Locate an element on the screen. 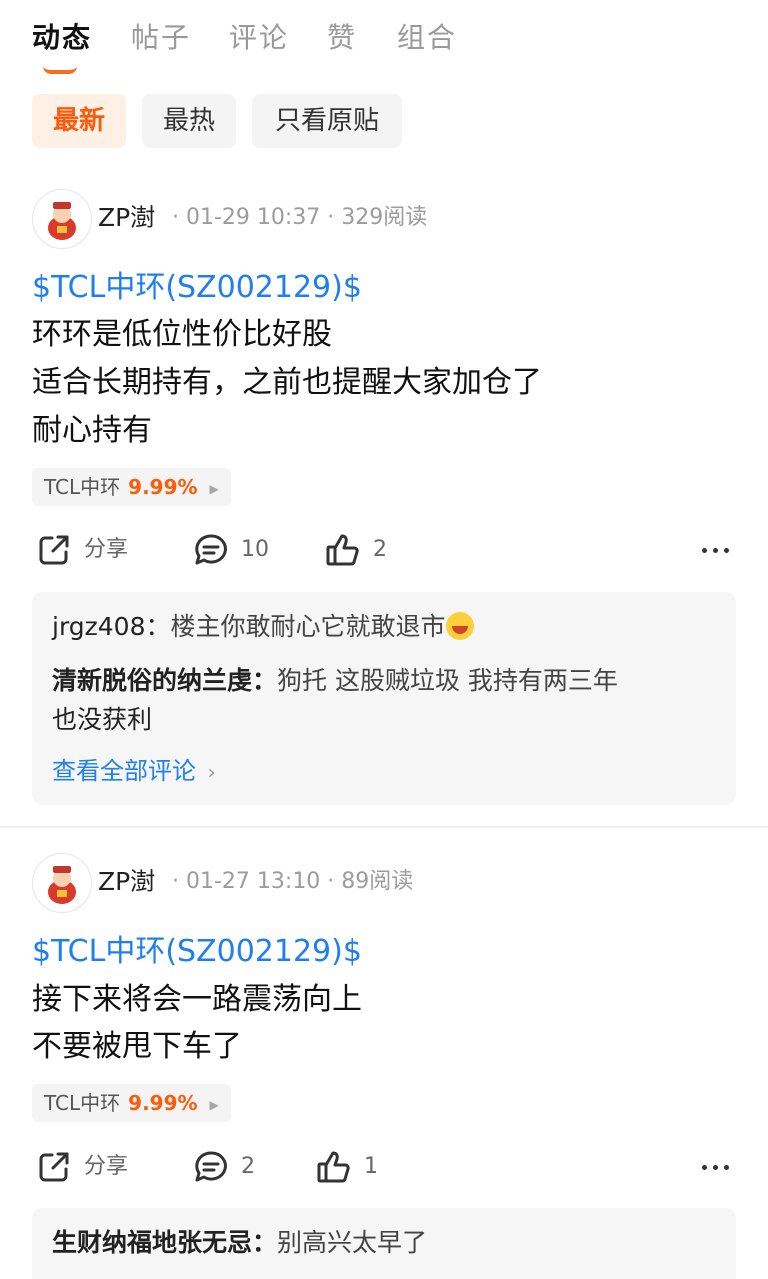 This screenshot has width=768, height=1279. post-meta: · 01-29 10:37 · 329阅读 is located at coordinates (300, 217).